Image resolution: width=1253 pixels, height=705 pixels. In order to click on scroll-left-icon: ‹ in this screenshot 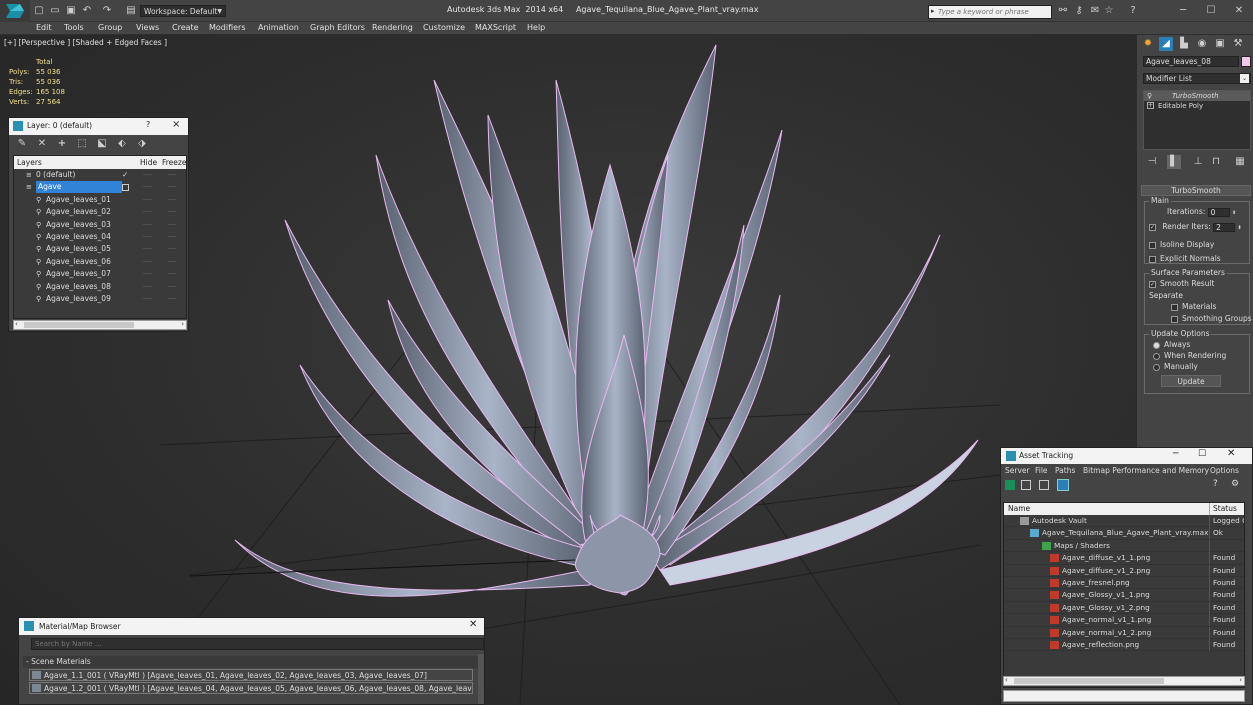, I will do `click(16, 324)`.